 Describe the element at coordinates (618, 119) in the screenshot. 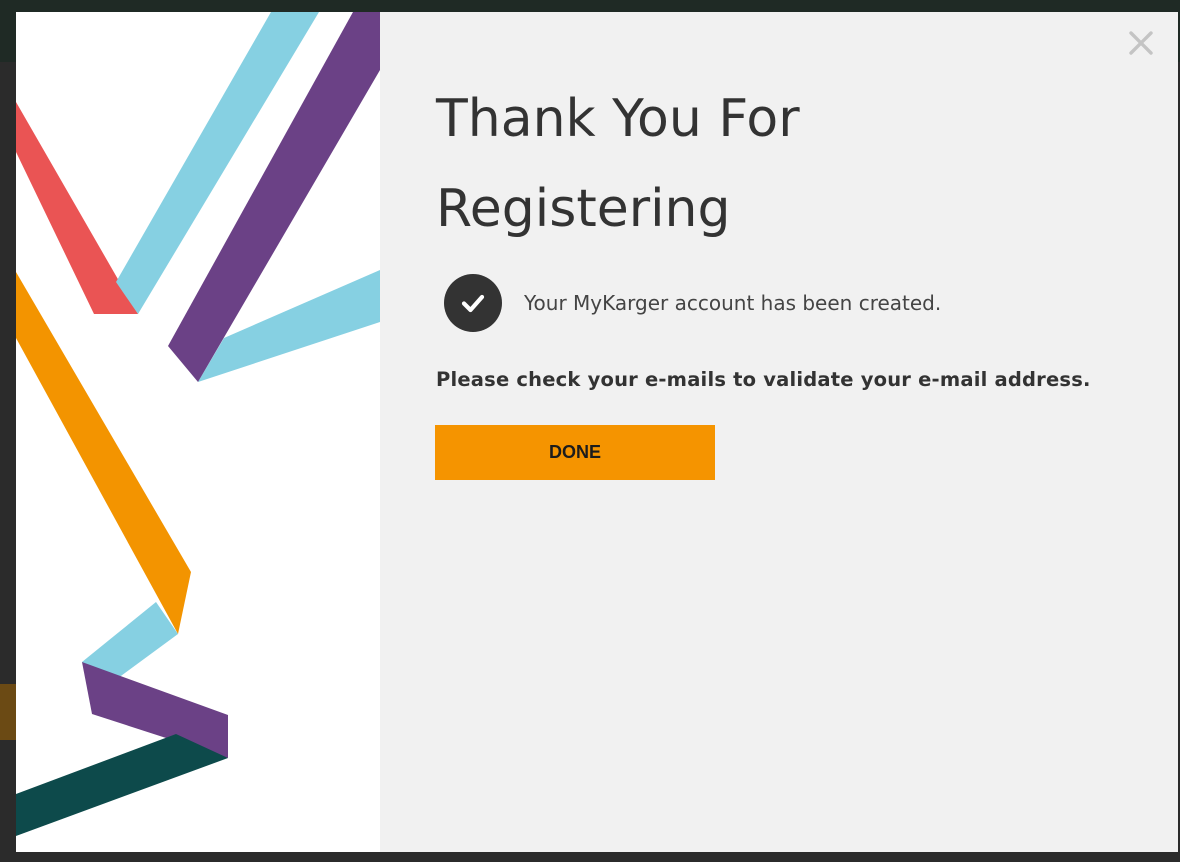

I see `dialog-title-line-1: Thank You For` at that location.